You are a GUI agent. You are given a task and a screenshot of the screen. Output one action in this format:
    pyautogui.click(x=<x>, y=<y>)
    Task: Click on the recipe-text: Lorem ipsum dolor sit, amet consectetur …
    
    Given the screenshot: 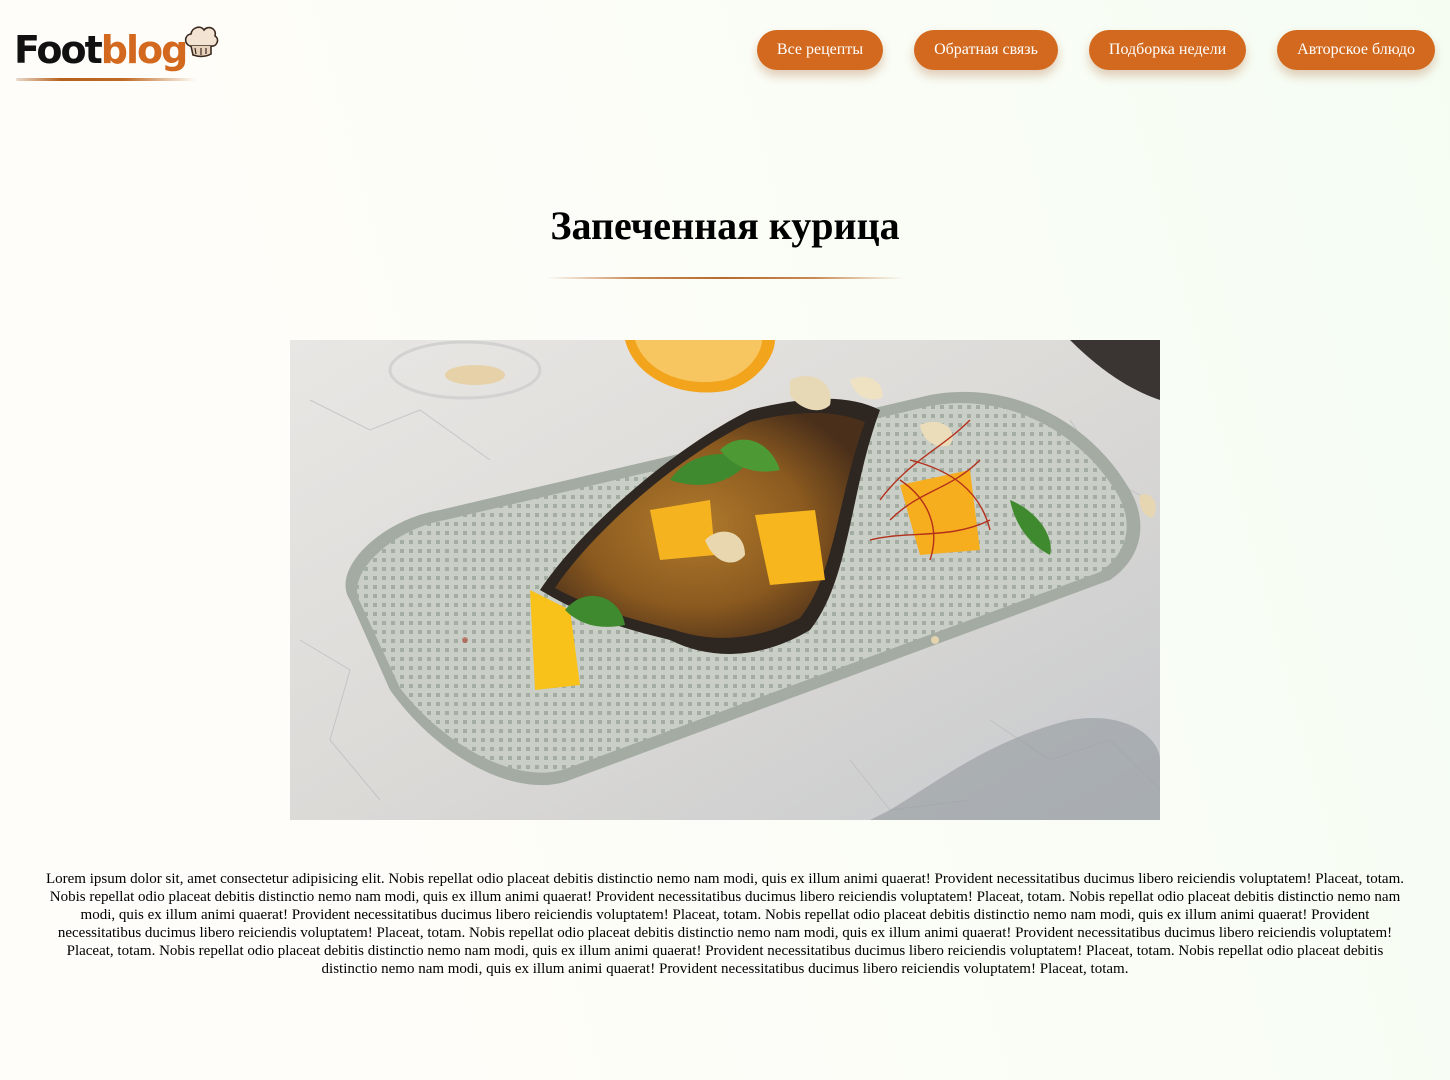 What is the action you would take?
    pyautogui.click(x=725, y=924)
    